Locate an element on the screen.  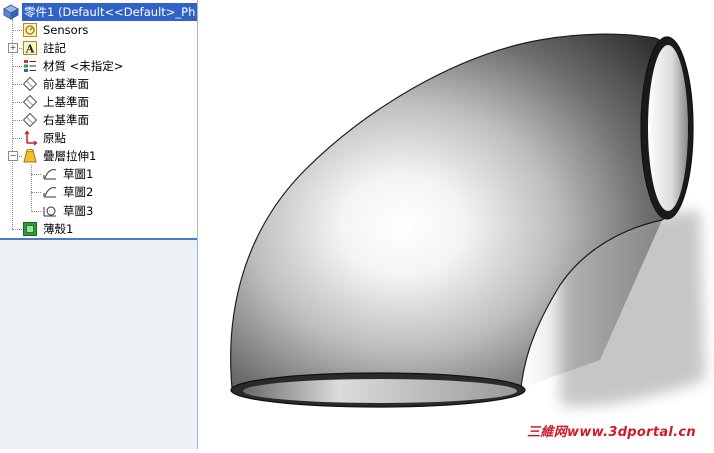
tree-item-material: 材質 <未指定> is located at coordinates (73, 66).